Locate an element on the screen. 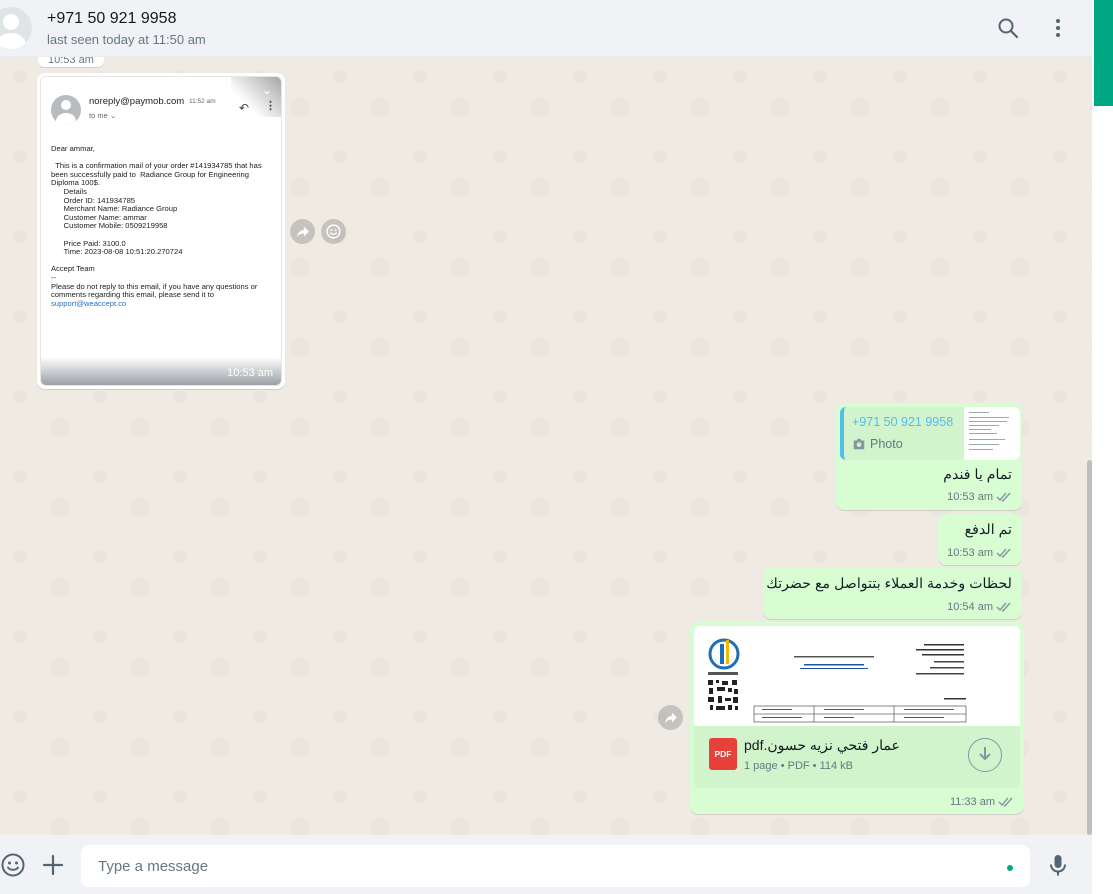  message-meta: 11:33 am is located at coordinates (982, 802).